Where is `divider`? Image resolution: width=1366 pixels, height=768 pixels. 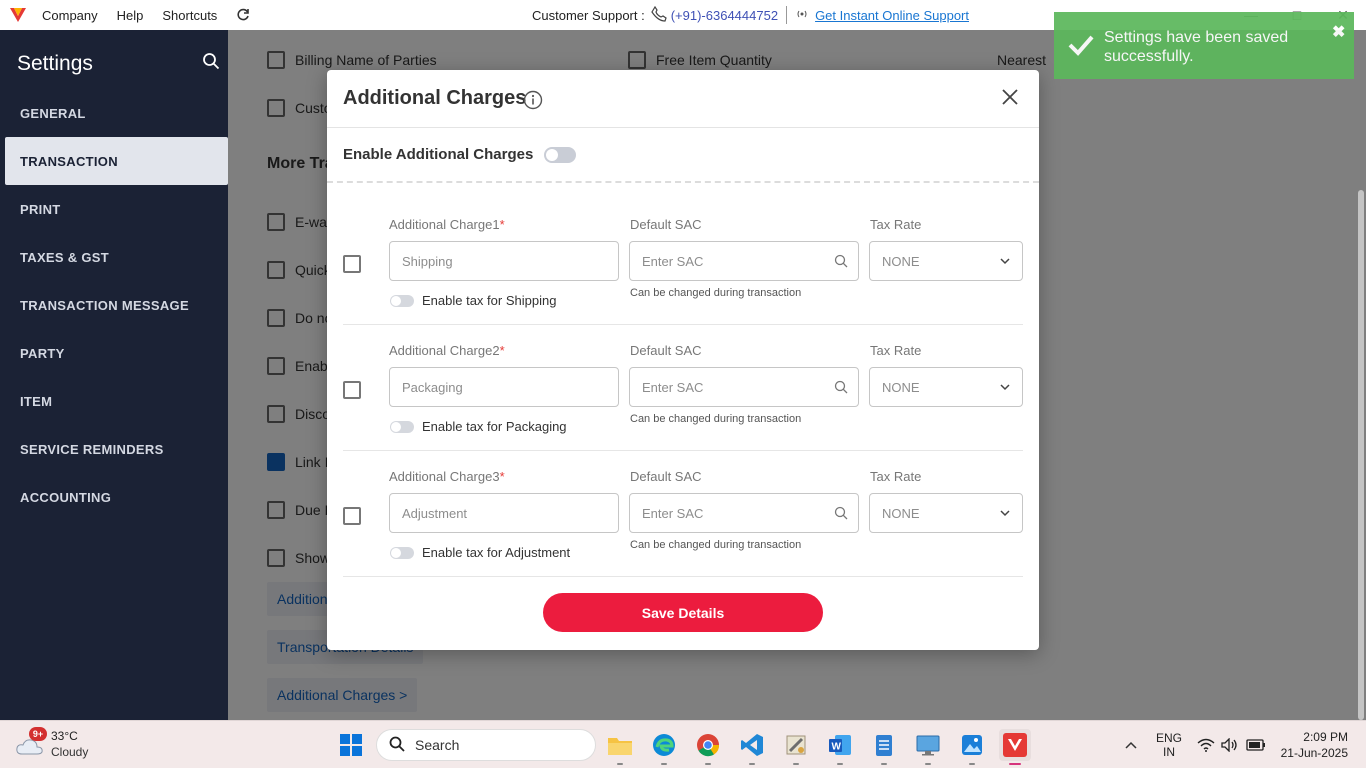
divider is located at coordinates (787, 15).